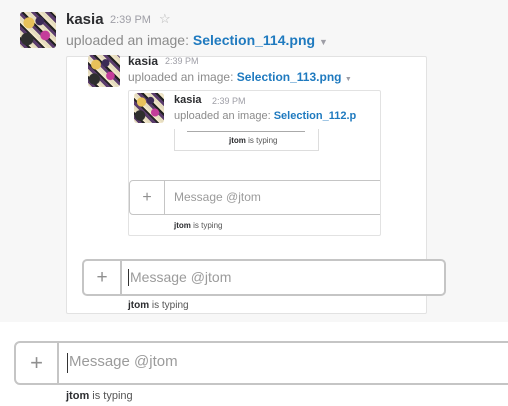  I want to click on star-icon: ☆, so click(165, 19).